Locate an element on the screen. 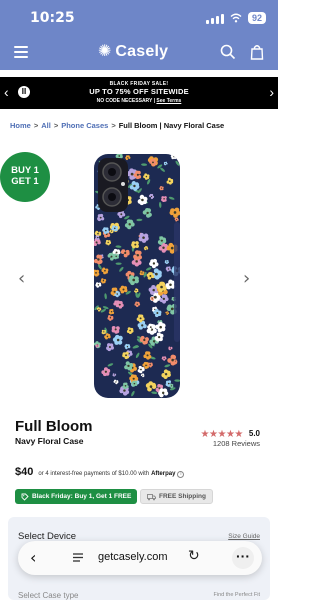 This screenshot has width=320, height=600. status-icons: 92 is located at coordinates (235, 18).